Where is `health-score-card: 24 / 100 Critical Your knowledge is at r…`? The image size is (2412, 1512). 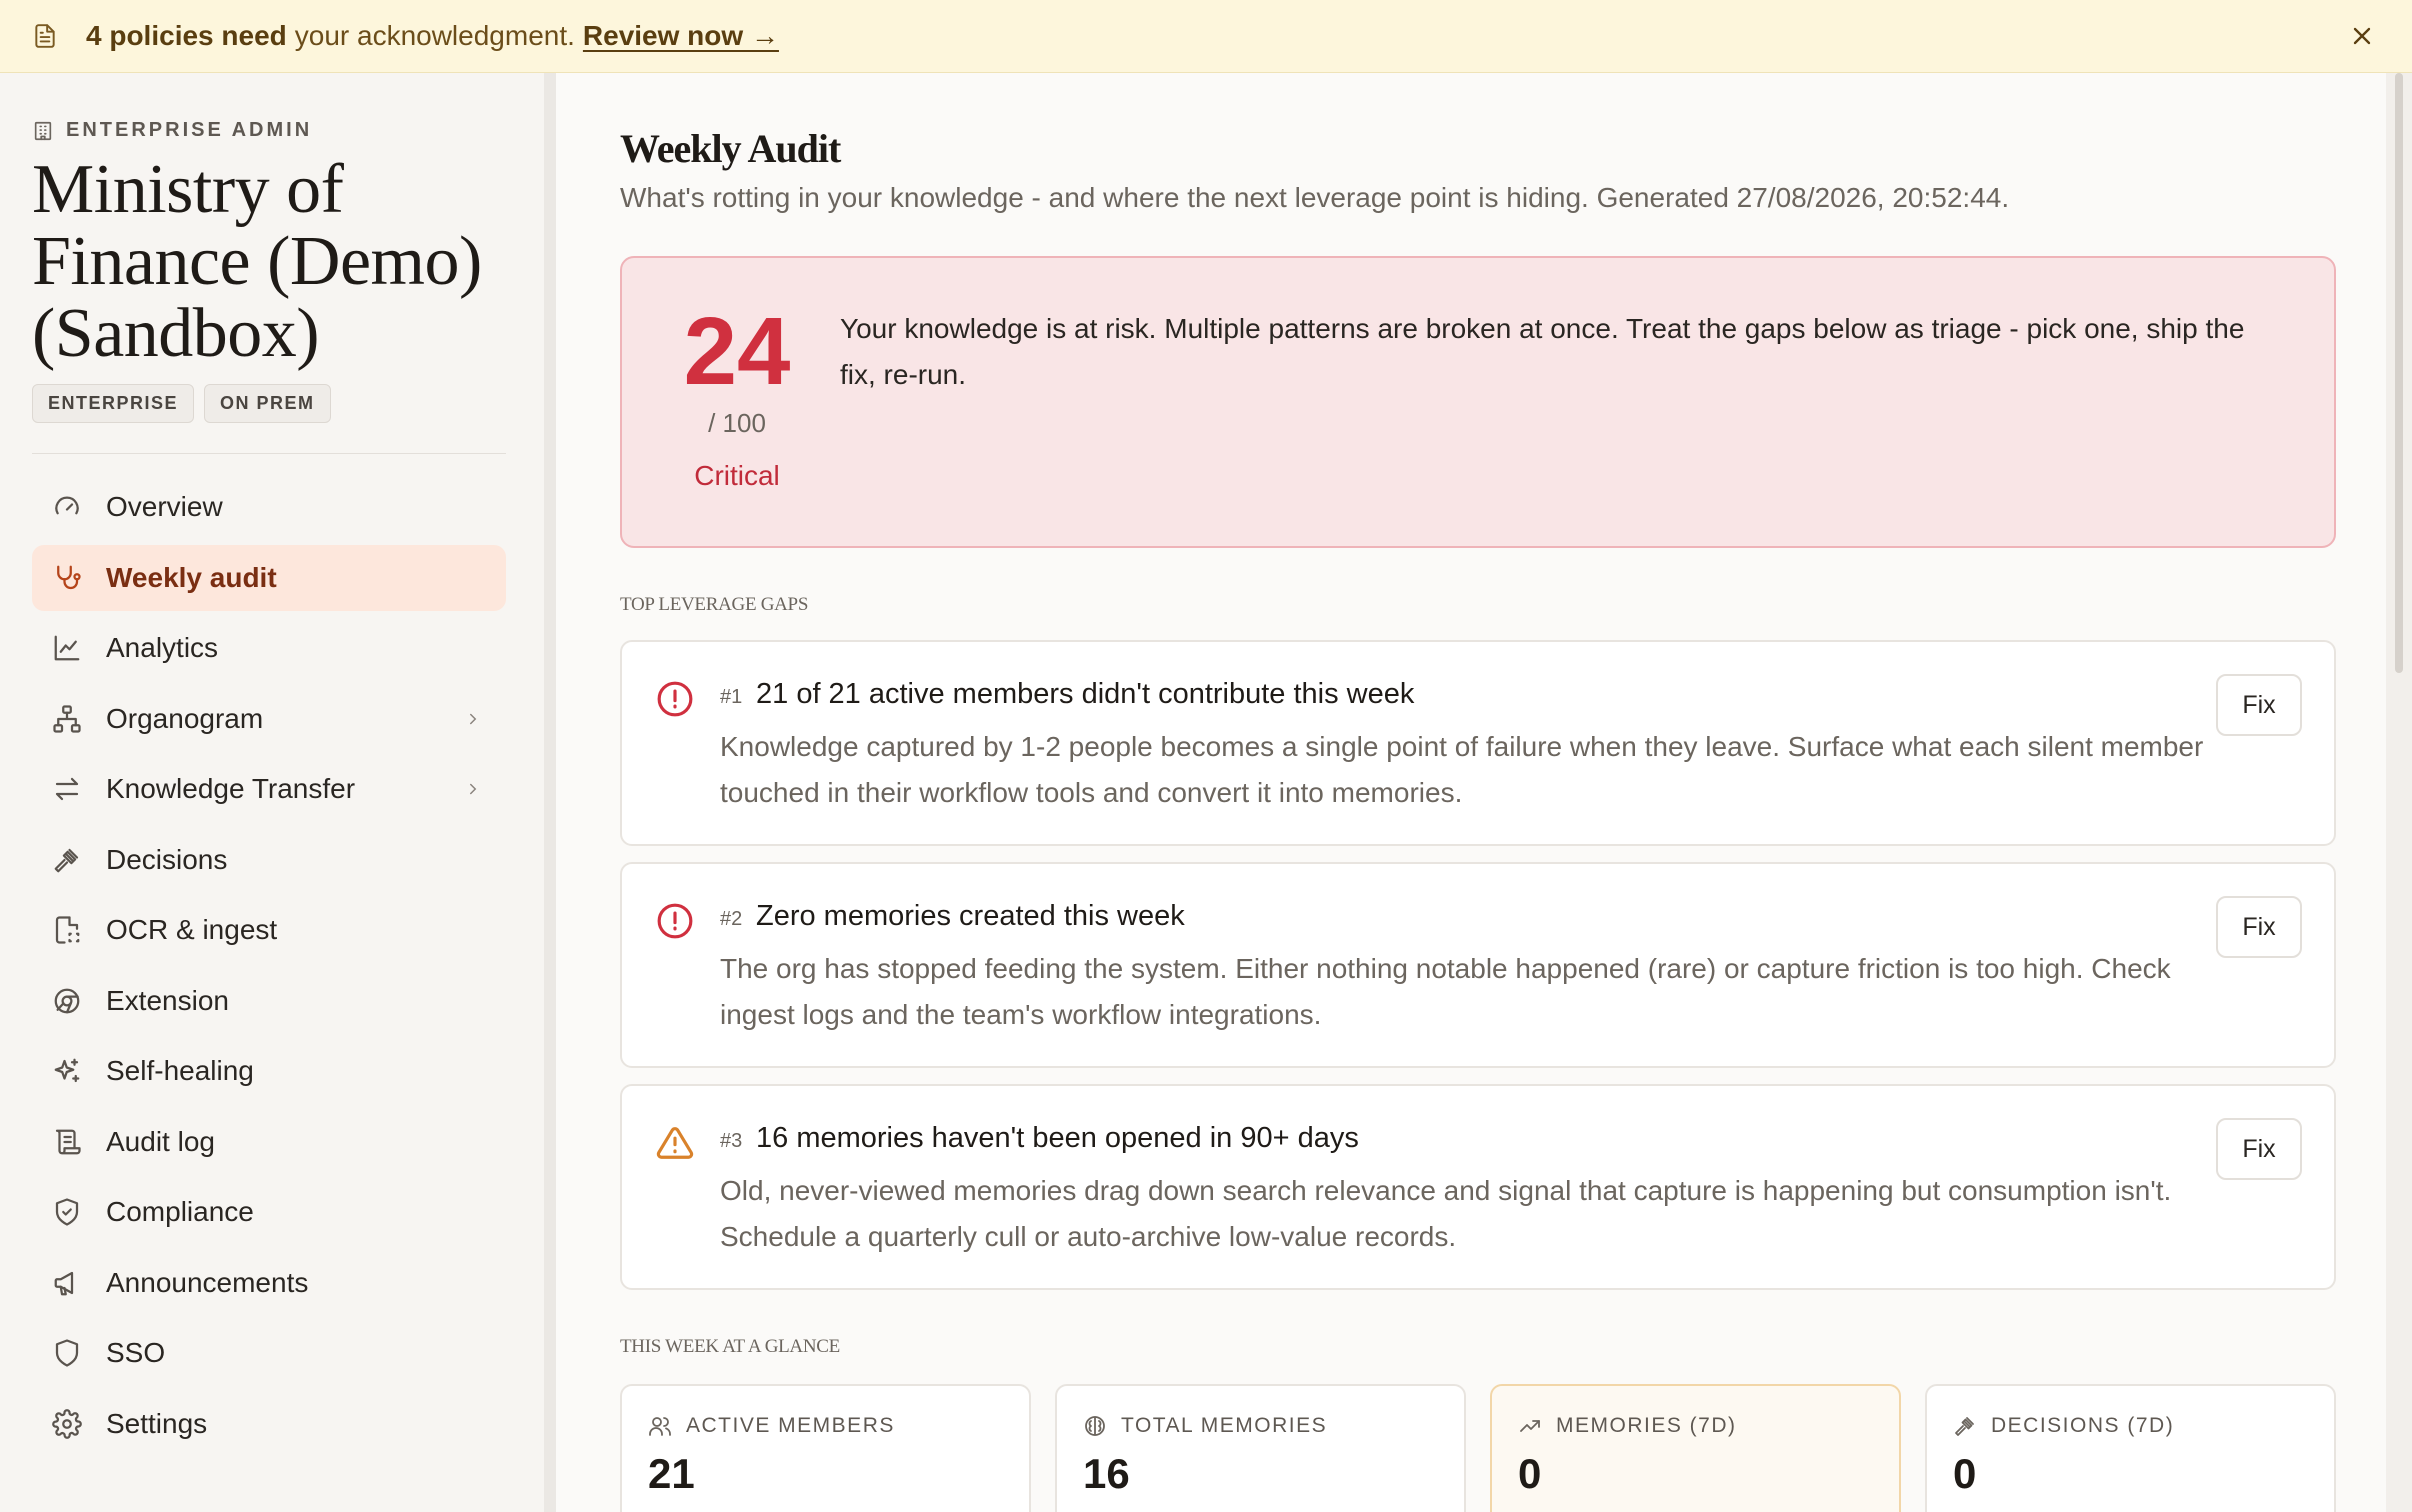 health-score-card: 24 / 100 Critical Your knowledge is at r… is located at coordinates (1478, 402).